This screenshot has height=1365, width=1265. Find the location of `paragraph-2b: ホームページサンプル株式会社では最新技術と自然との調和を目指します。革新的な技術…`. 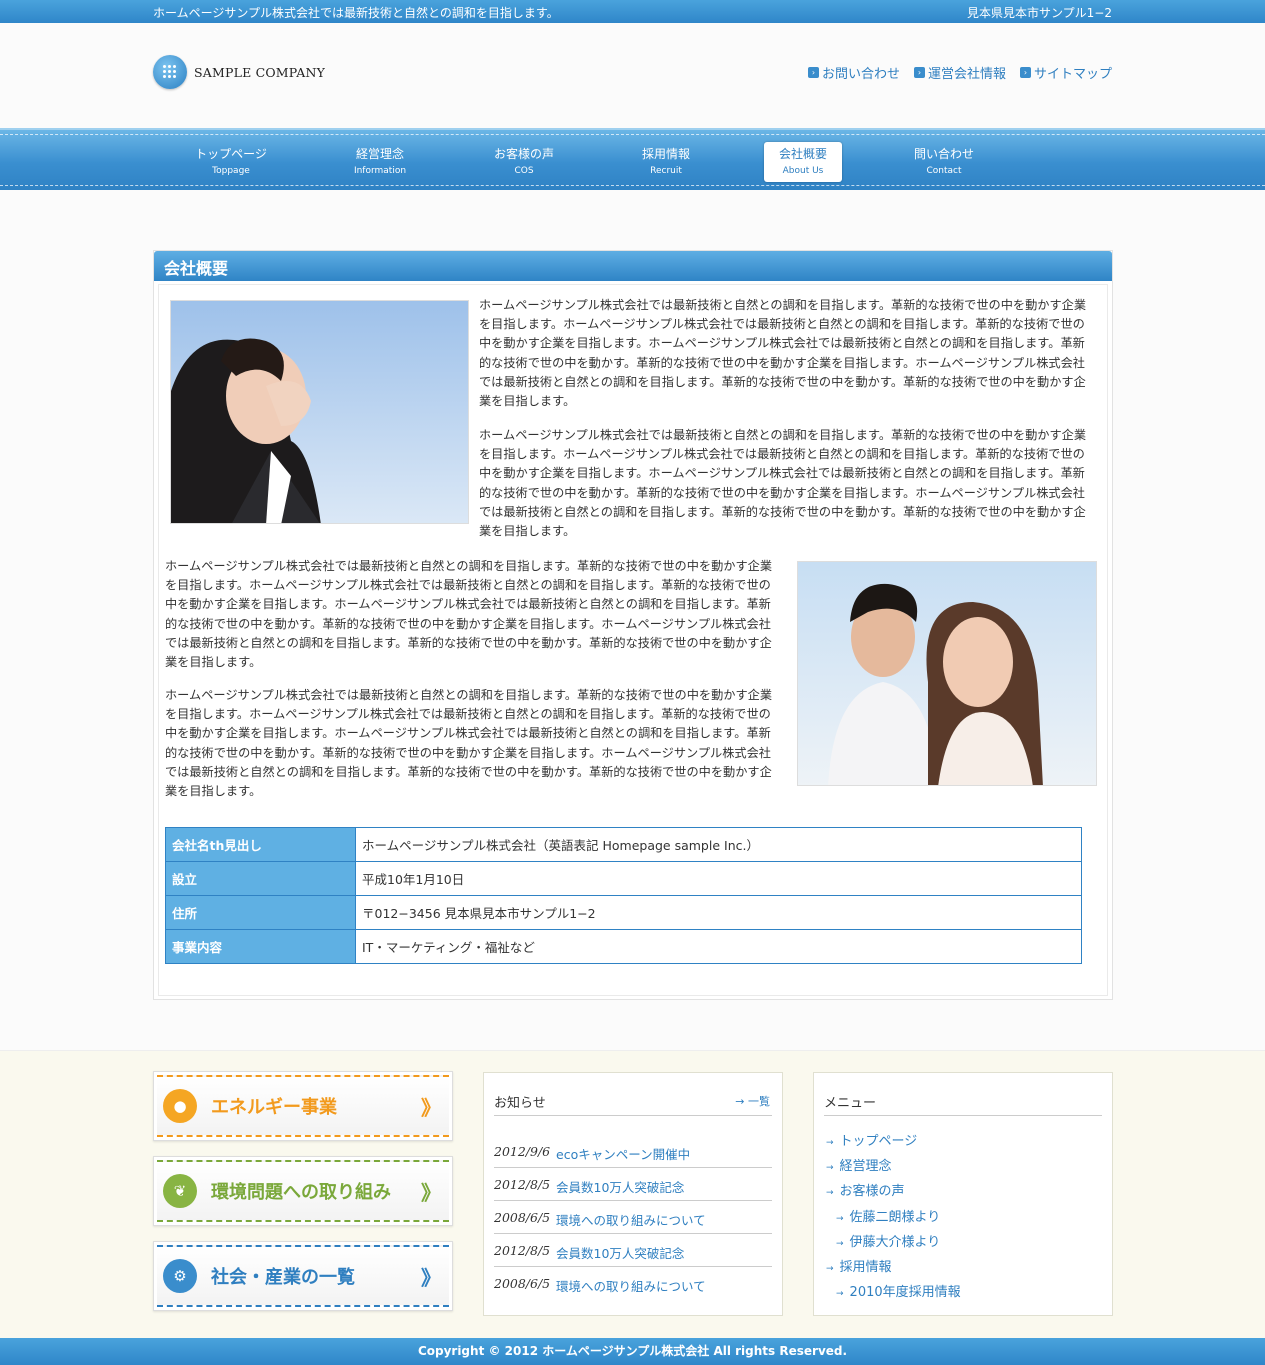

paragraph-2b: ホームページサンプル株式会社では最新技術と自然との調和を目指します。革新的な技術… is located at coordinates (469, 743).